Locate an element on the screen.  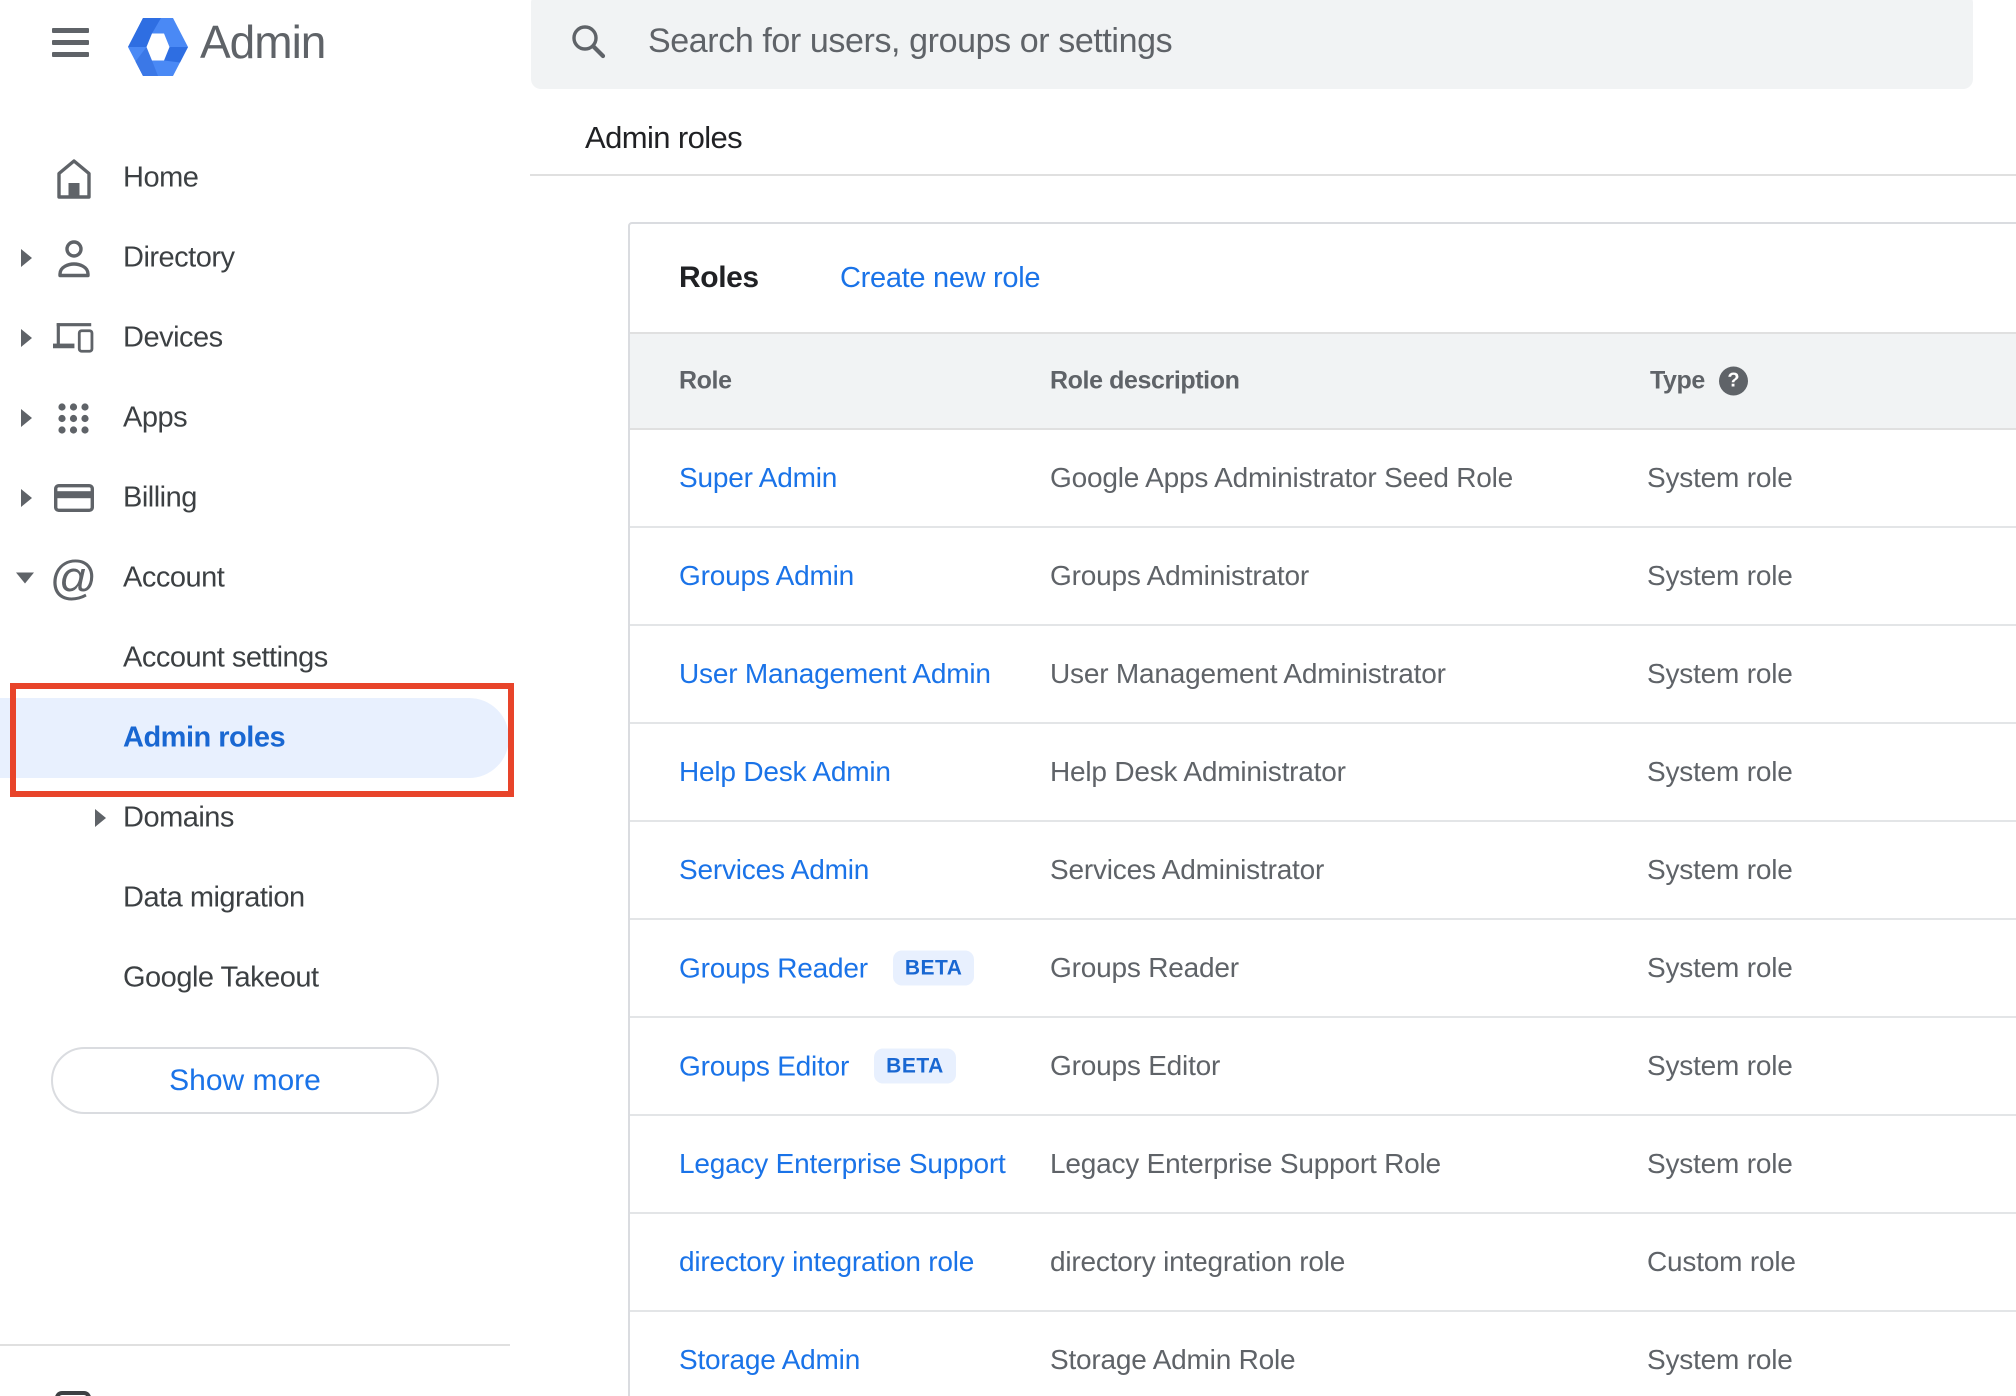
admin-logo-icon is located at coordinates (158, 47).